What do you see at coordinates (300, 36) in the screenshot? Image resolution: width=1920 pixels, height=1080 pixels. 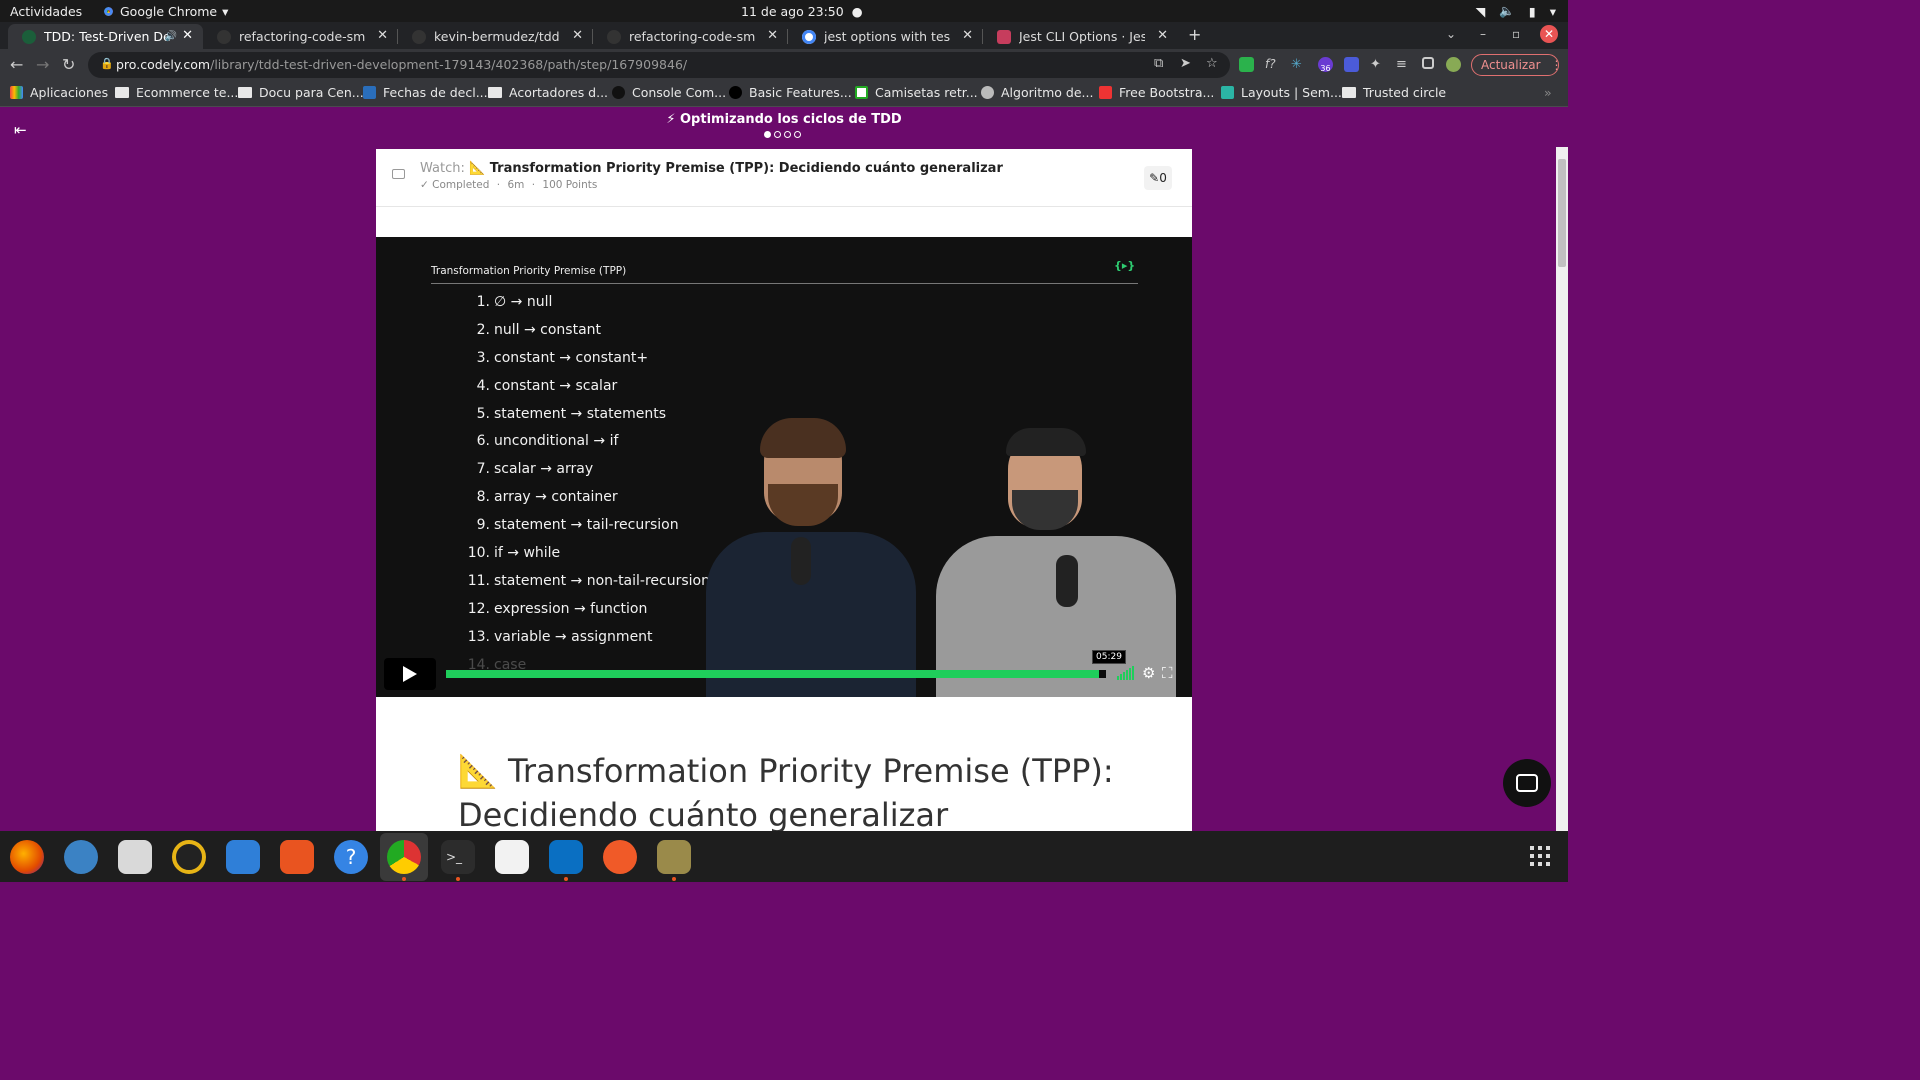 I see `tab-refactoring-1: refactoring-code-smells/e ✕` at bounding box center [300, 36].